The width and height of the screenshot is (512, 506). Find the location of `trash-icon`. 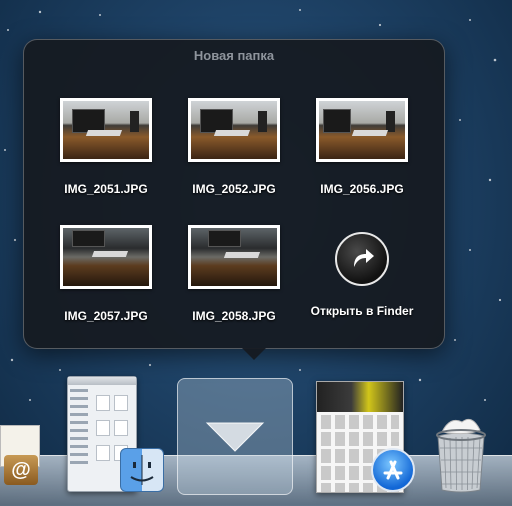

trash-icon is located at coordinates (461, 451).